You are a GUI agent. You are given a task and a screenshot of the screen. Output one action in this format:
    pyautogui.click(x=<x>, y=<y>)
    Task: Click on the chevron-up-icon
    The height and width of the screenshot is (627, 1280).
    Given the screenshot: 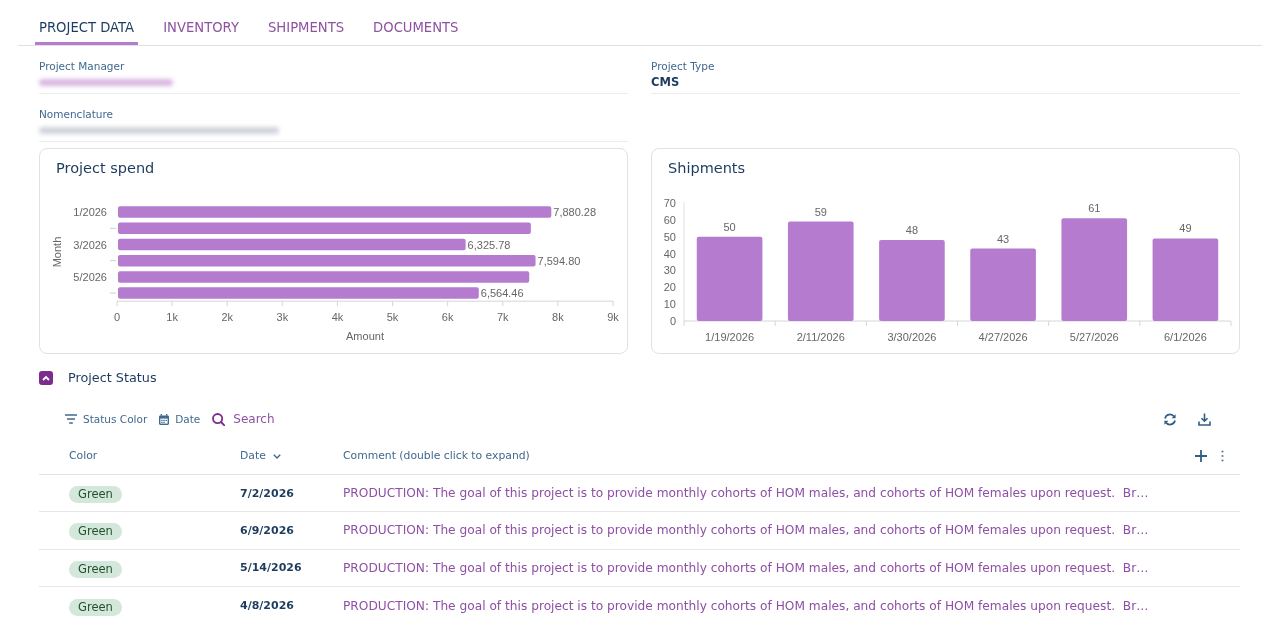 What is the action you would take?
    pyautogui.click(x=46, y=378)
    